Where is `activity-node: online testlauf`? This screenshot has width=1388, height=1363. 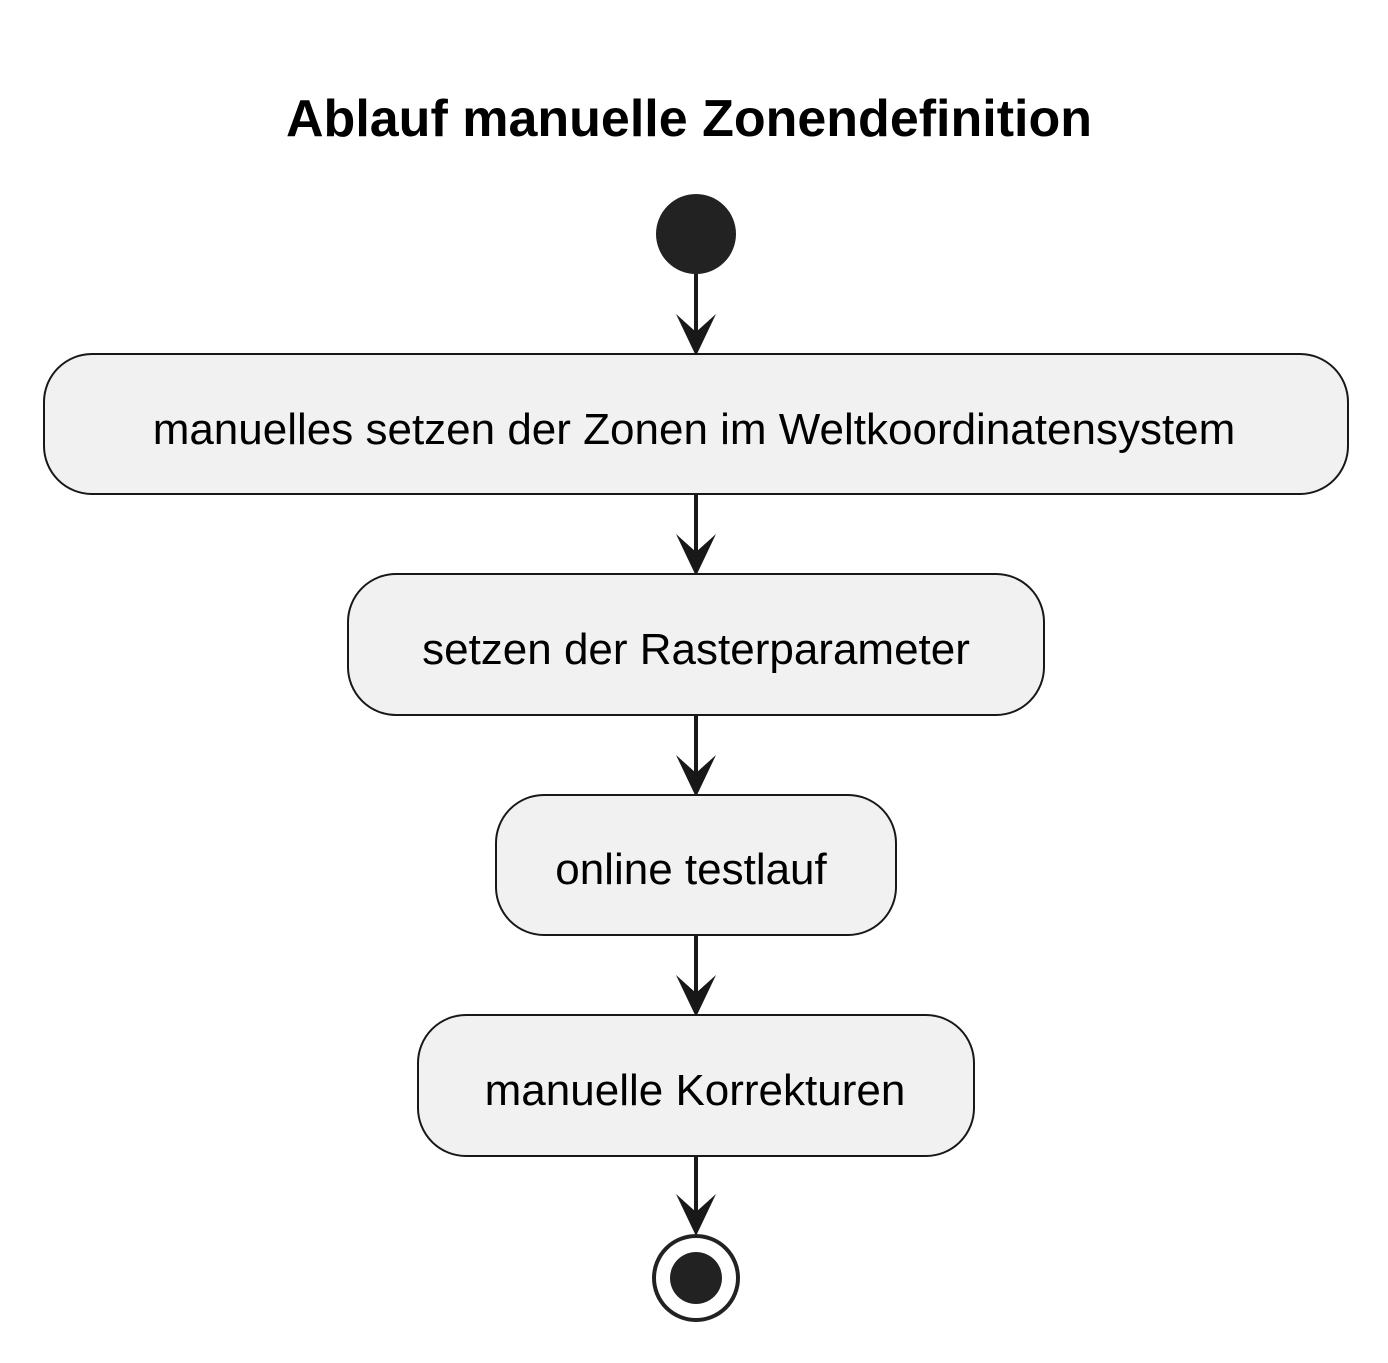
activity-node: online testlauf is located at coordinates (696, 865).